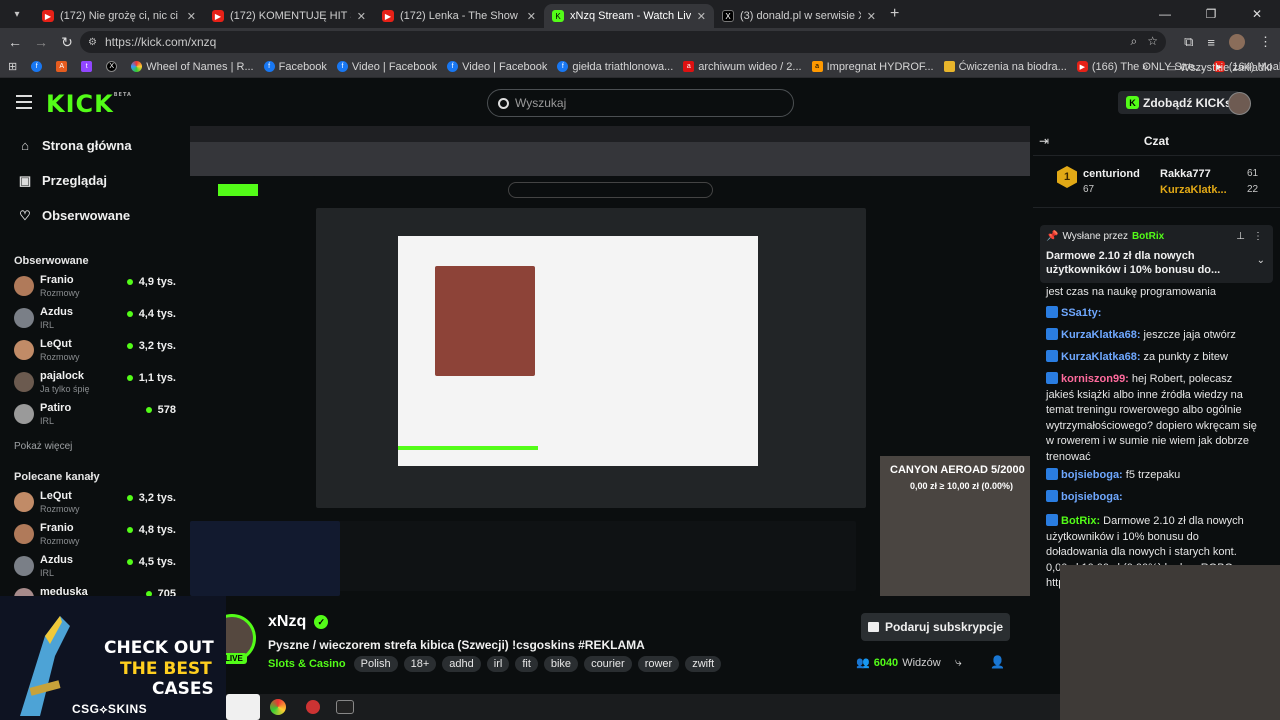 The image size is (1280, 720). I want to click on nav-home: ⌂ Strona główna, so click(94, 145).